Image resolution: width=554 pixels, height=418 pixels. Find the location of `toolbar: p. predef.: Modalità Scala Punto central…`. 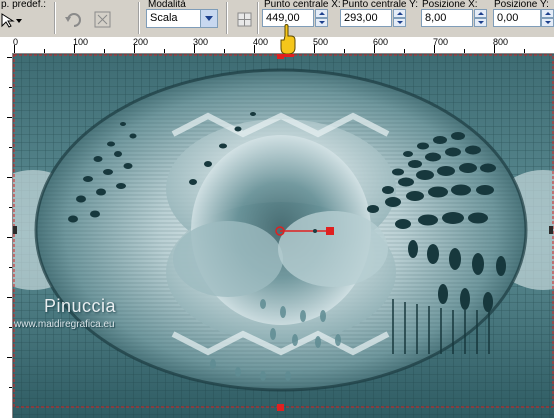

toolbar: p. predef.: Modalità Scala Punto central… is located at coordinates (277, 19).